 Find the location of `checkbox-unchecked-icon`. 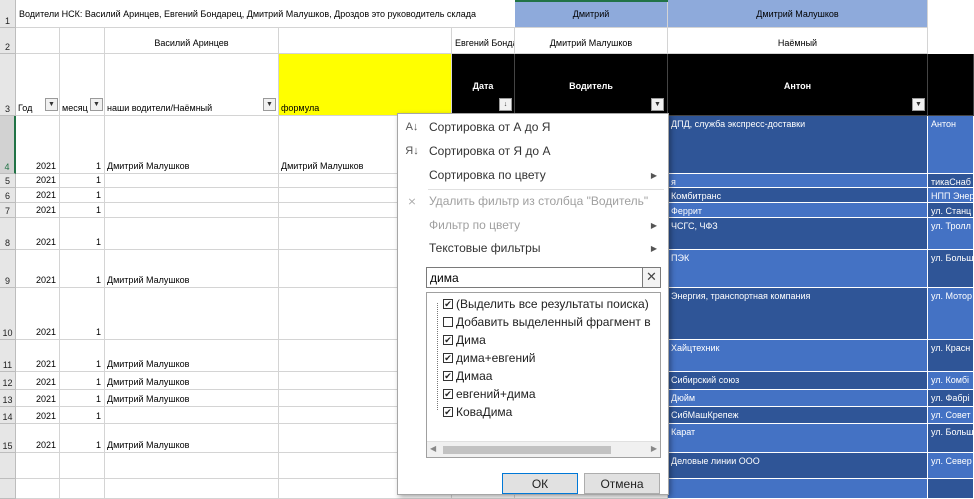

checkbox-unchecked-icon is located at coordinates (448, 322).